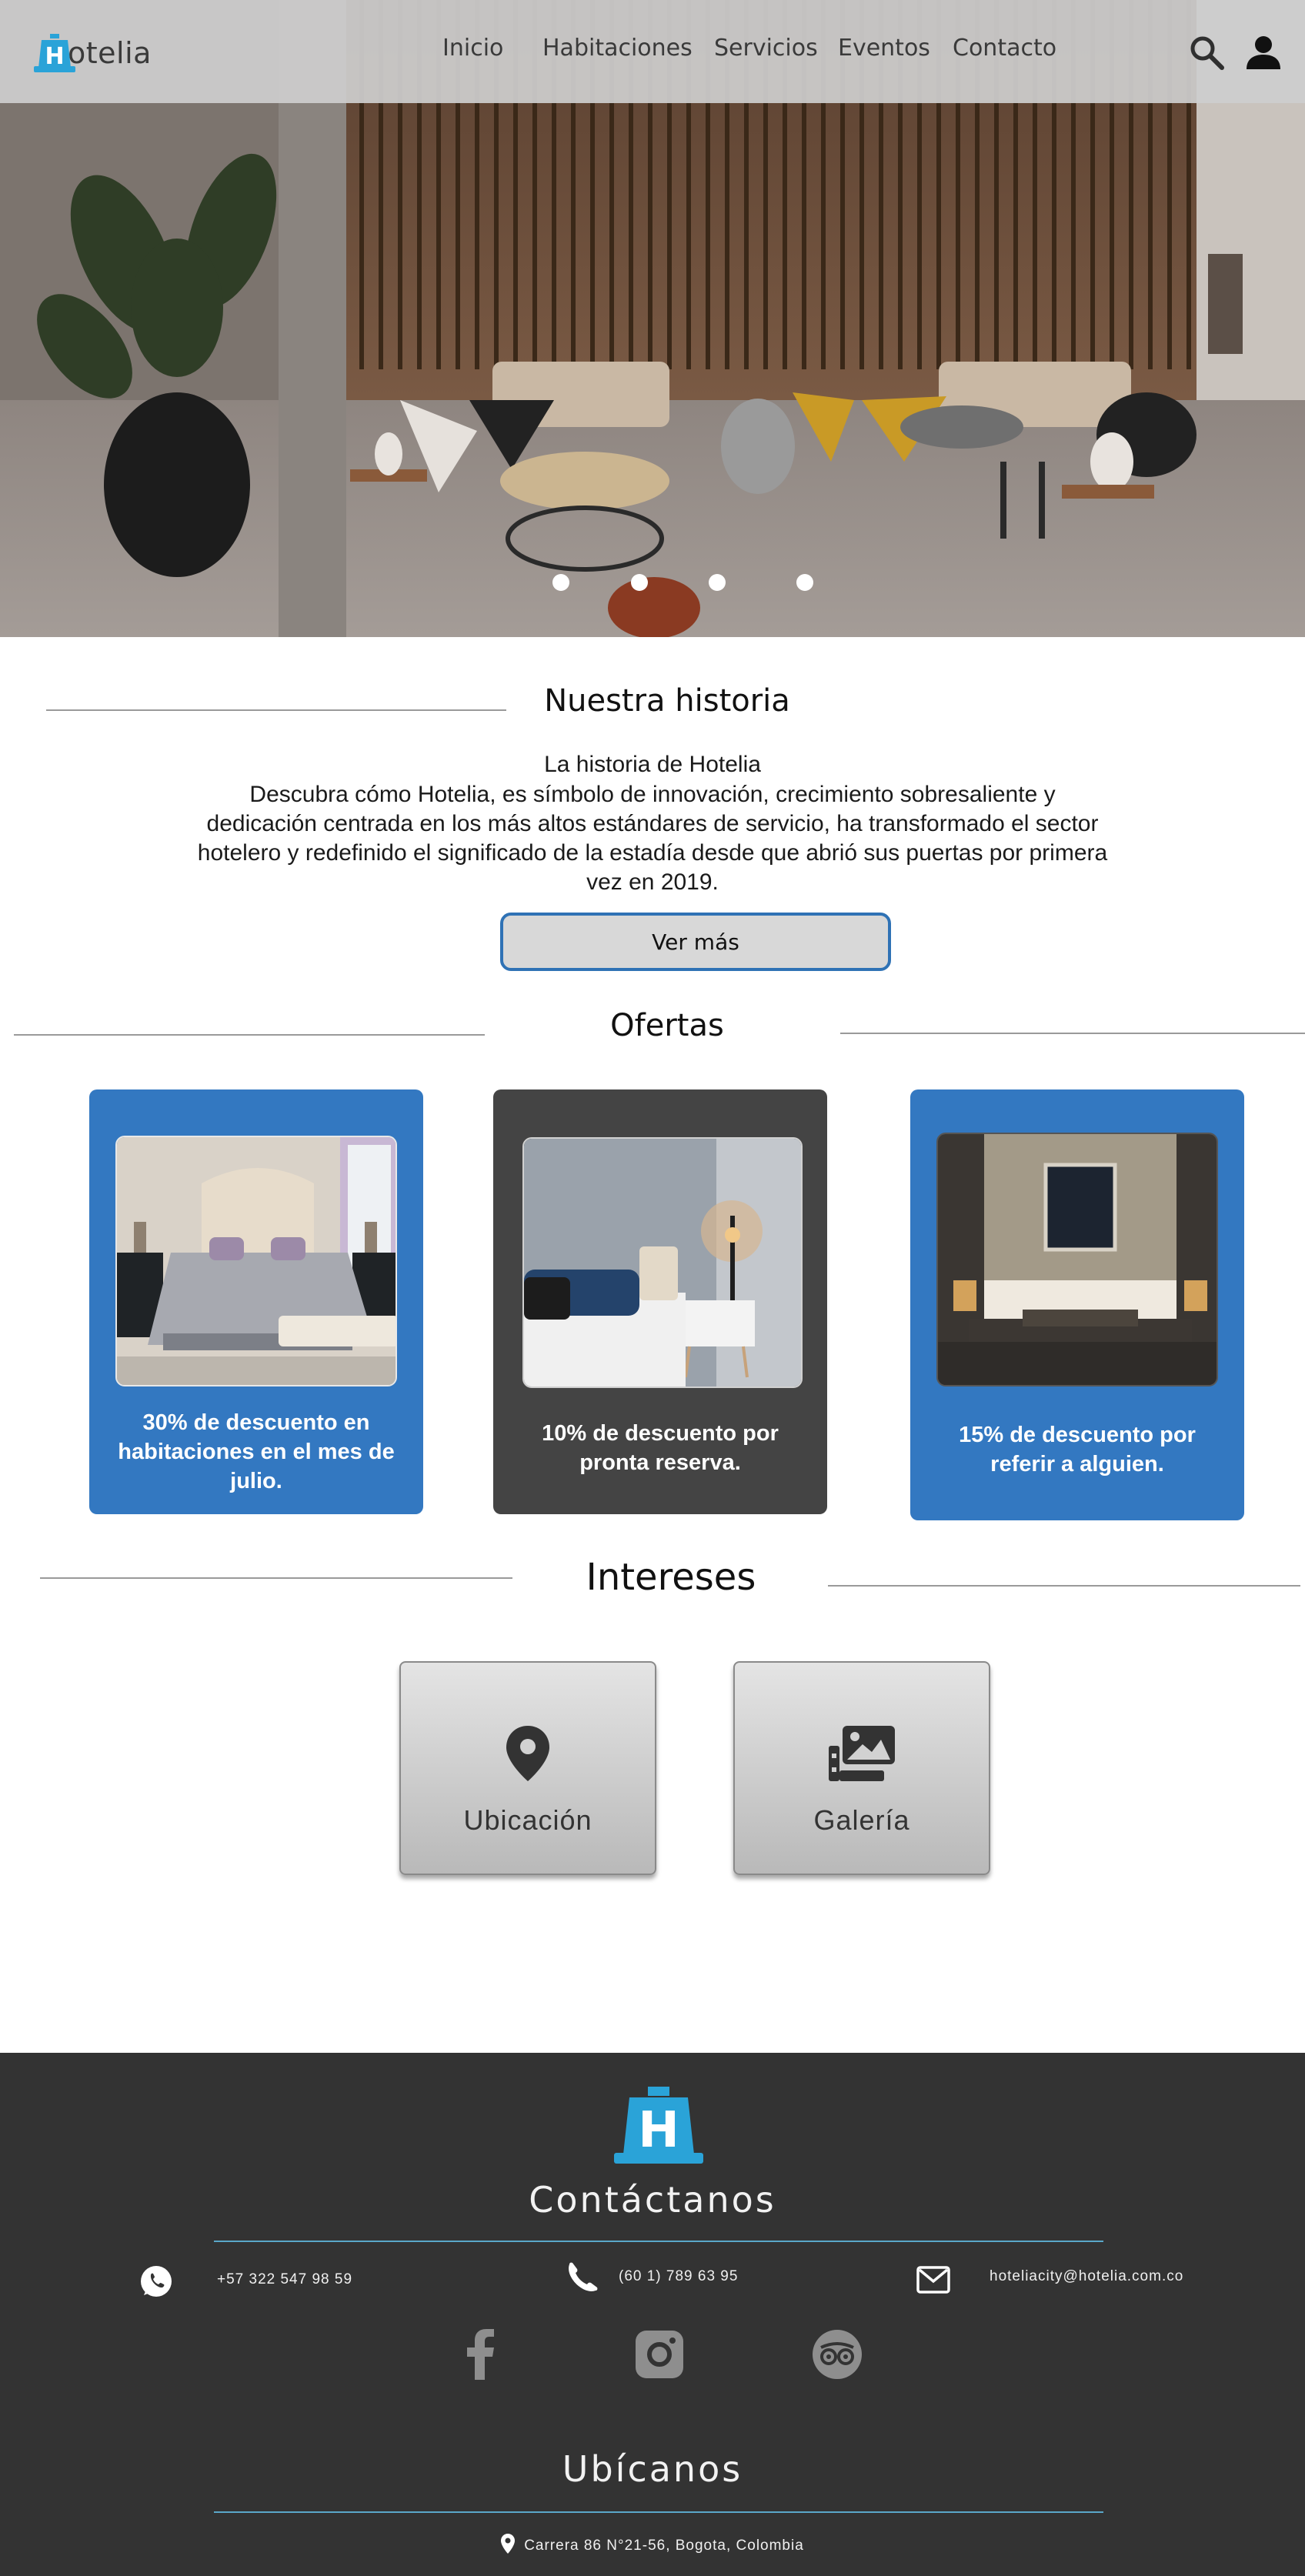 Image resolution: width=1305 pixels, height=2576 pixels. What do you see at coordinates (1206, 53) in the screenshot?
I see `search-icon` at bounding box center [1206, 53].